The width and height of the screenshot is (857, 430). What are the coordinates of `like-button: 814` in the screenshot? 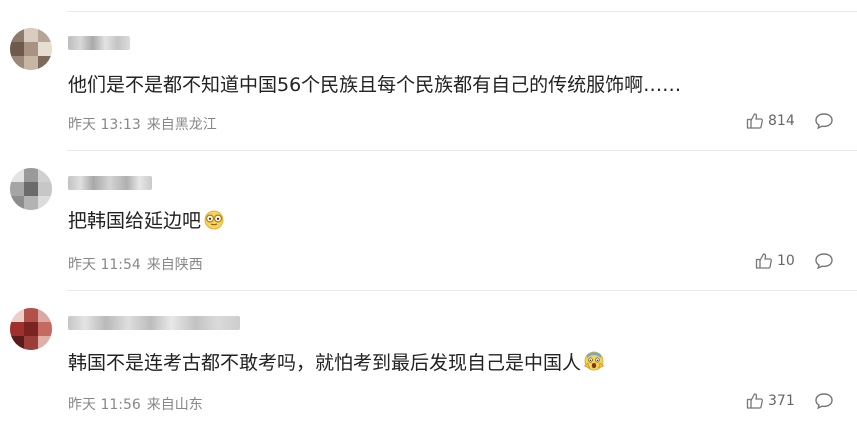 It's located at (770, 121).